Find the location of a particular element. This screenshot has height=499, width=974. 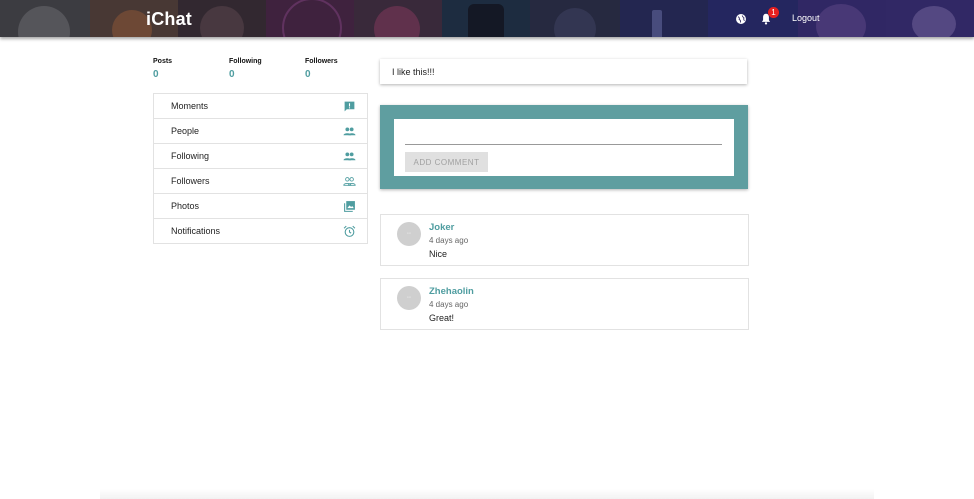

stat-posts: Posts 0 is located at coordinates (162, 69).